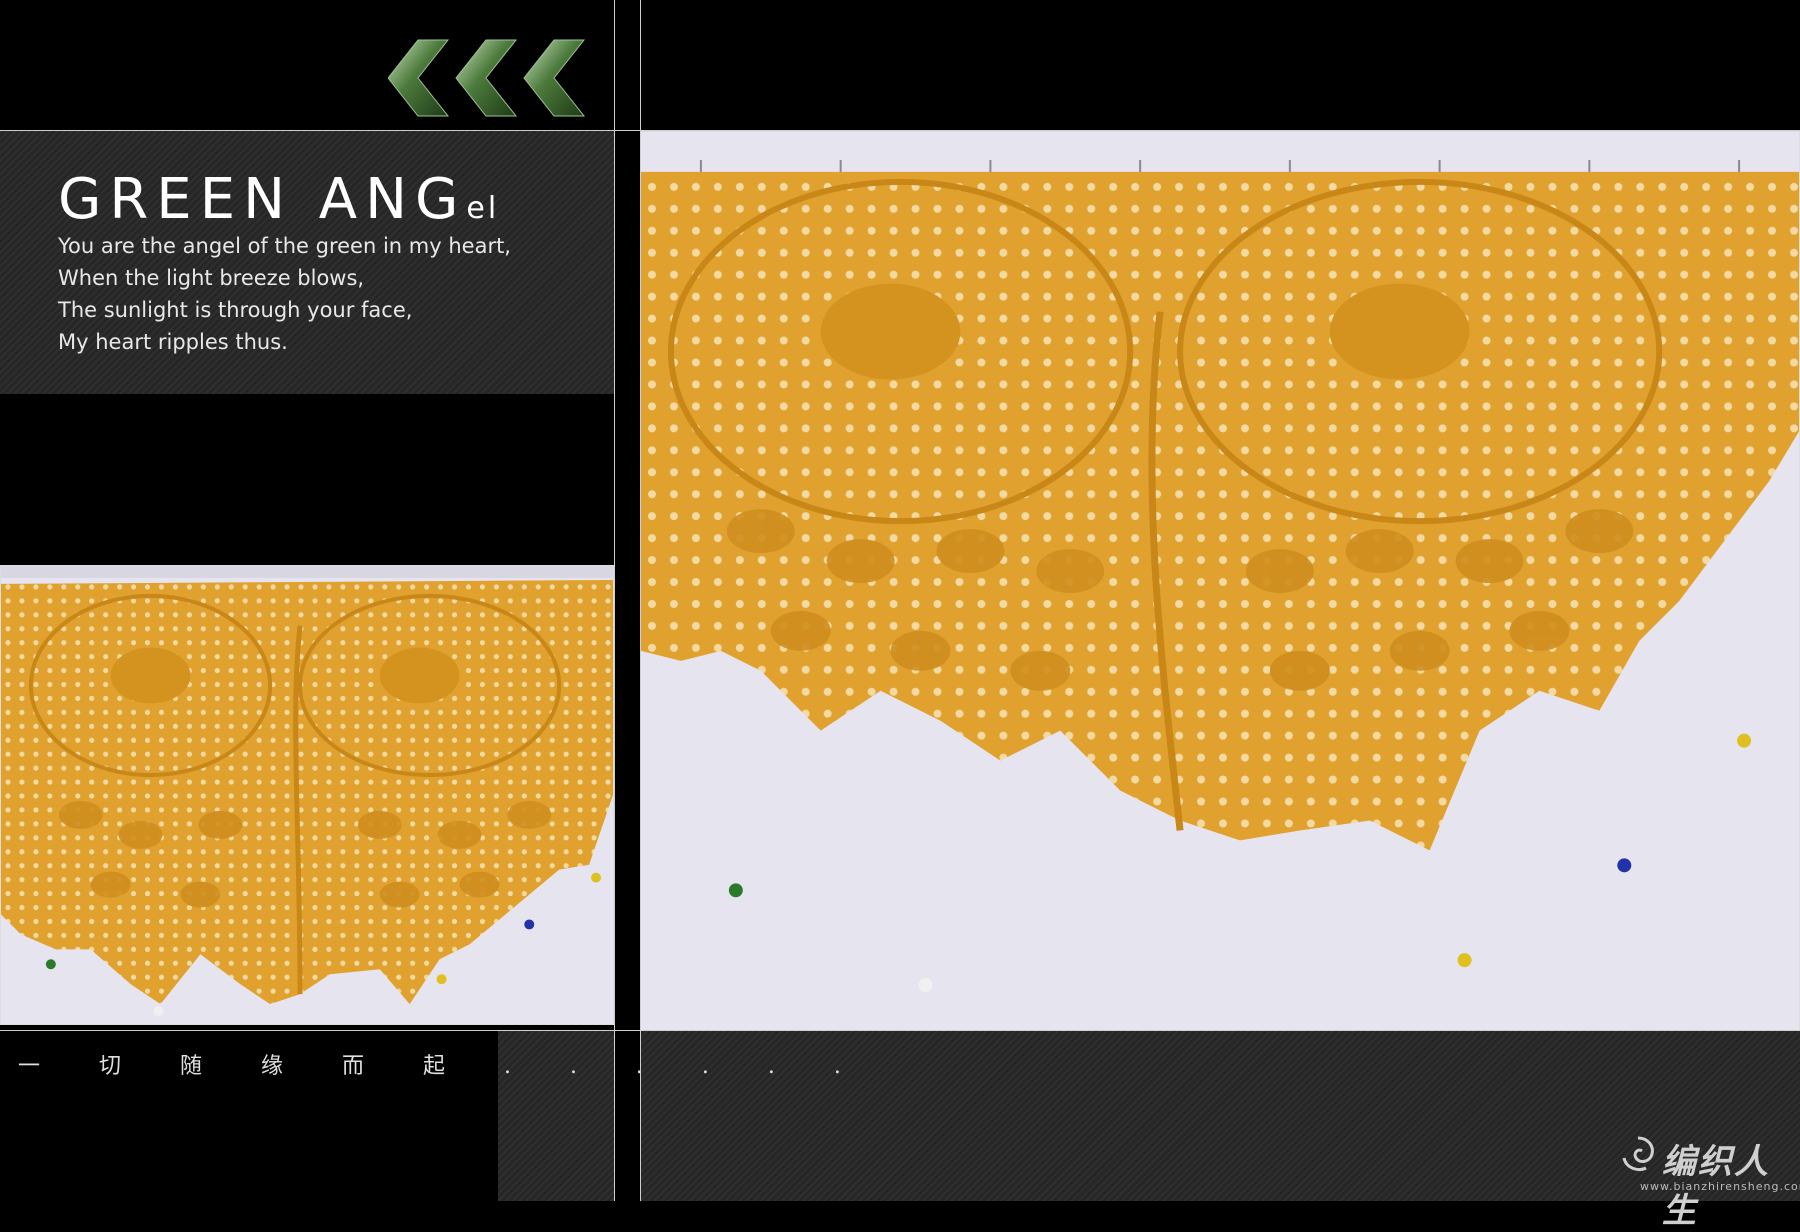  What do you see at coordinates (278, 200) in the screenshot?
I see `page-title: GREEN ANGel` at bounding box center [278, 200].